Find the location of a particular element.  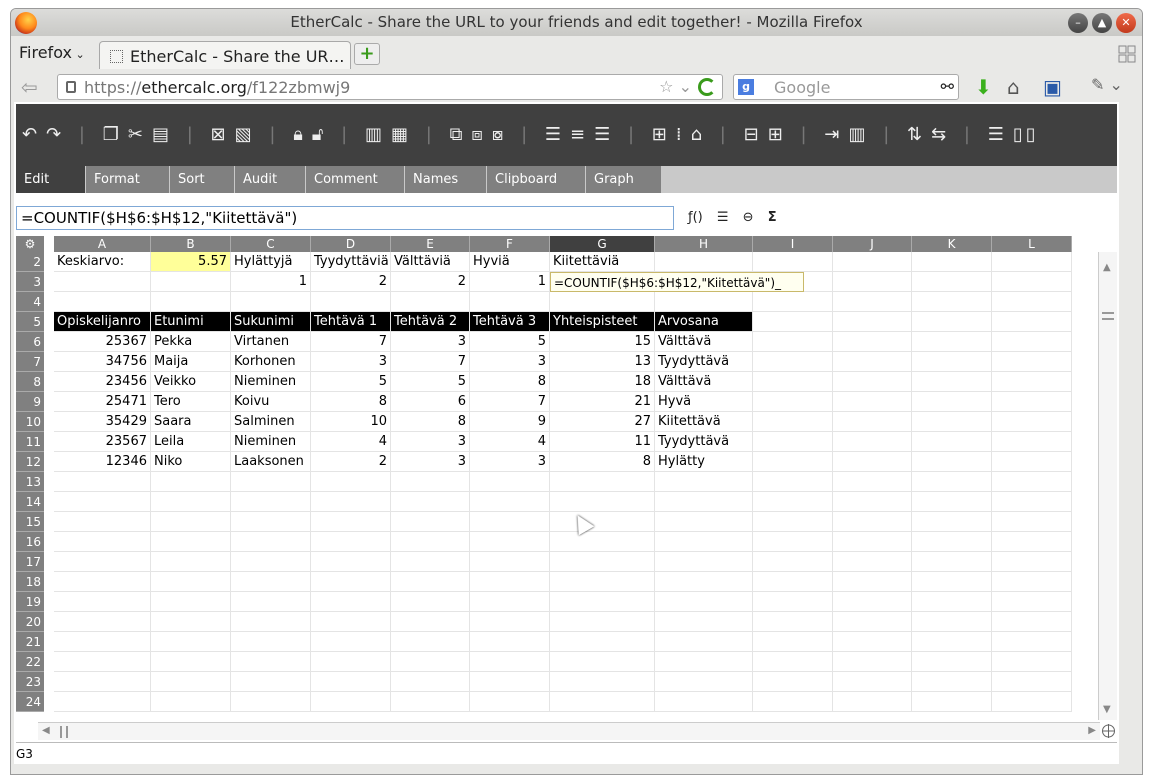

cell-j15 is located at coordinates (872, 522).